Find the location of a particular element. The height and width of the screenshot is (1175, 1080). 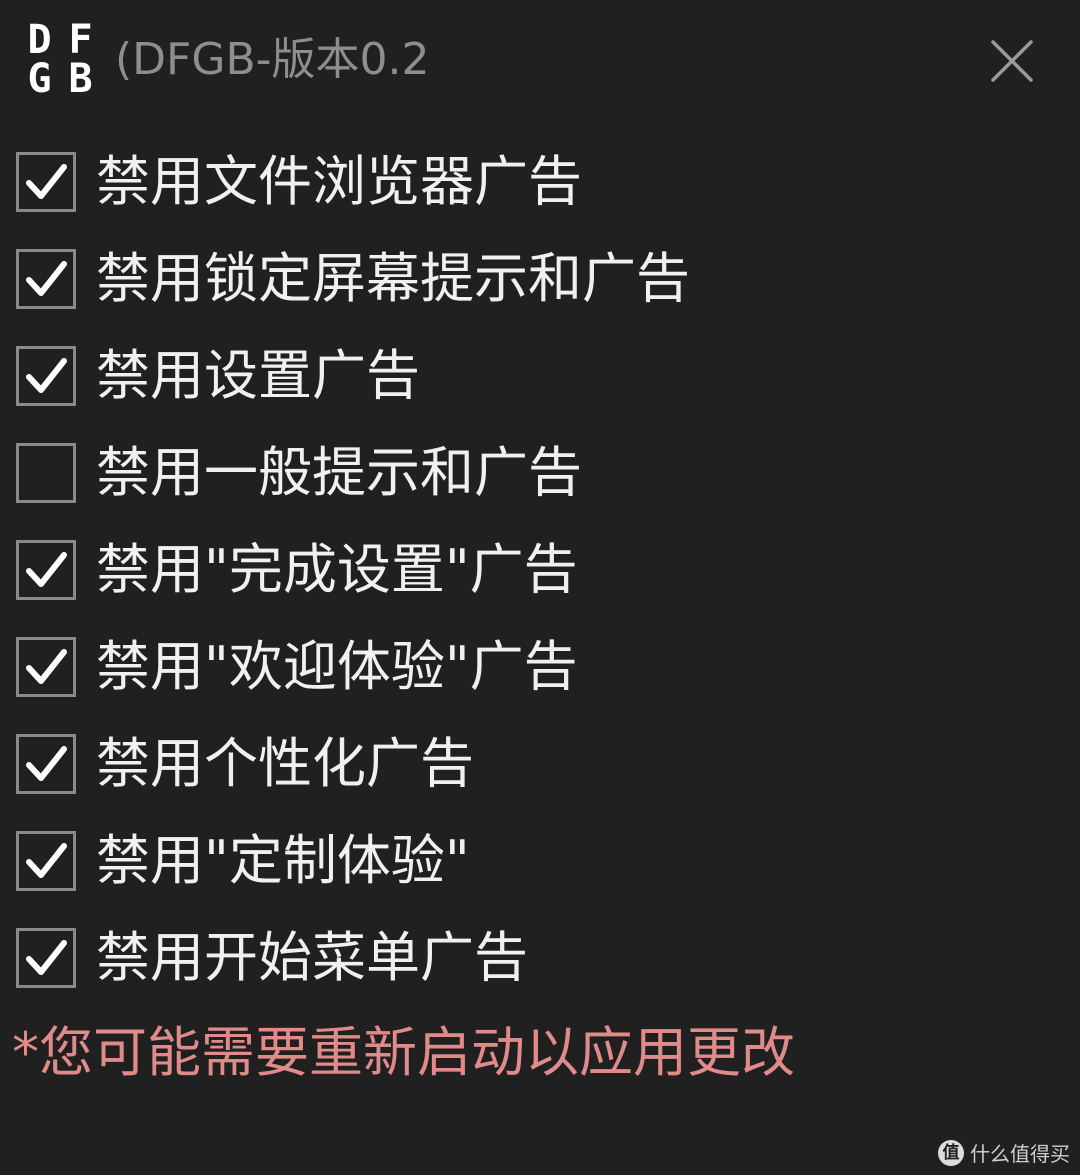

logo-letter: B is located at coordinates (80, 79).